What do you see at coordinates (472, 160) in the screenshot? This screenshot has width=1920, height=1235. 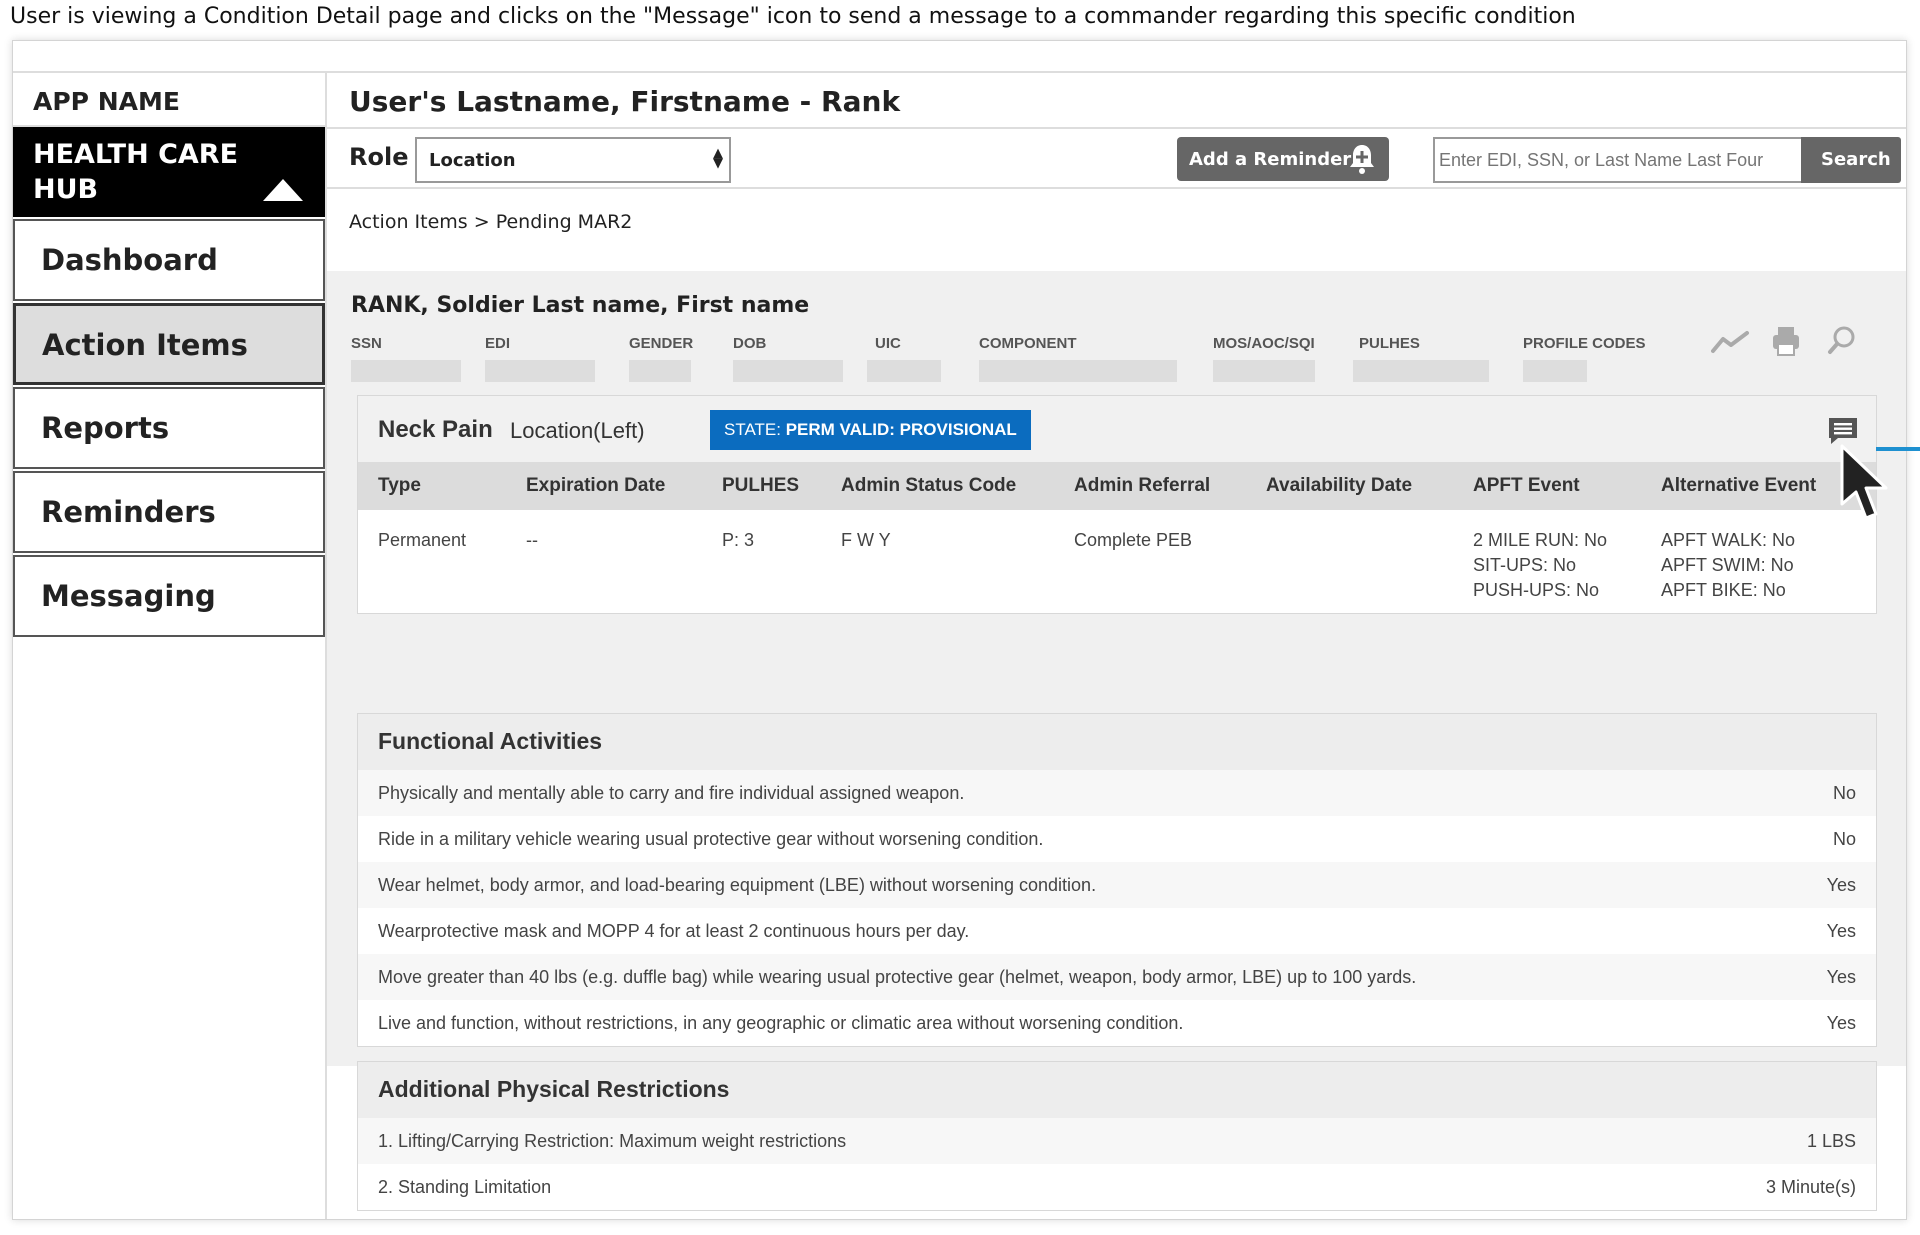 I see `location-select-value: Location` at bounding box center [472, 160].